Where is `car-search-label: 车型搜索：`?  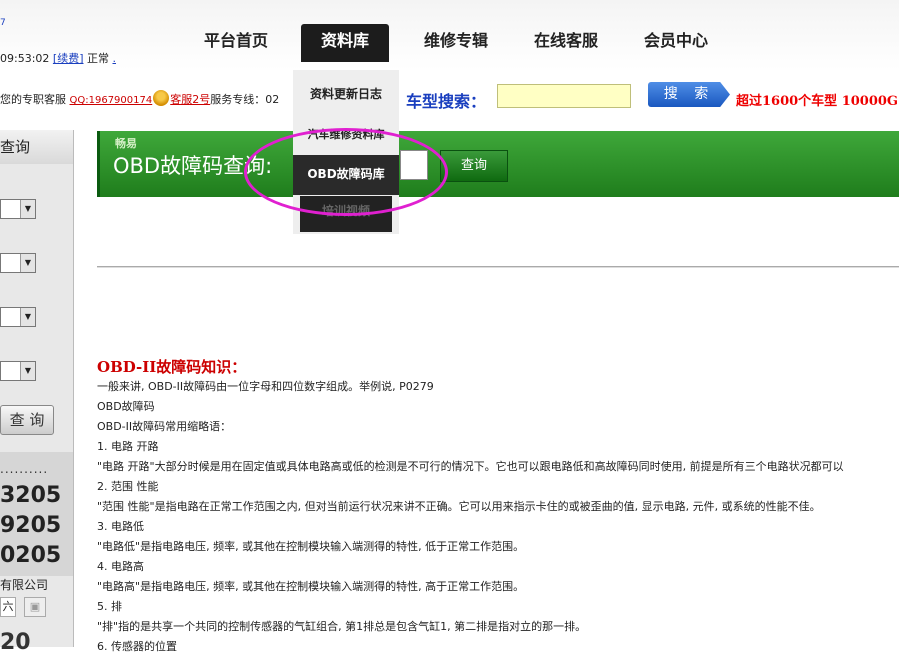
car-search-label: 车型搜索： is located at coordinates (446, 101).